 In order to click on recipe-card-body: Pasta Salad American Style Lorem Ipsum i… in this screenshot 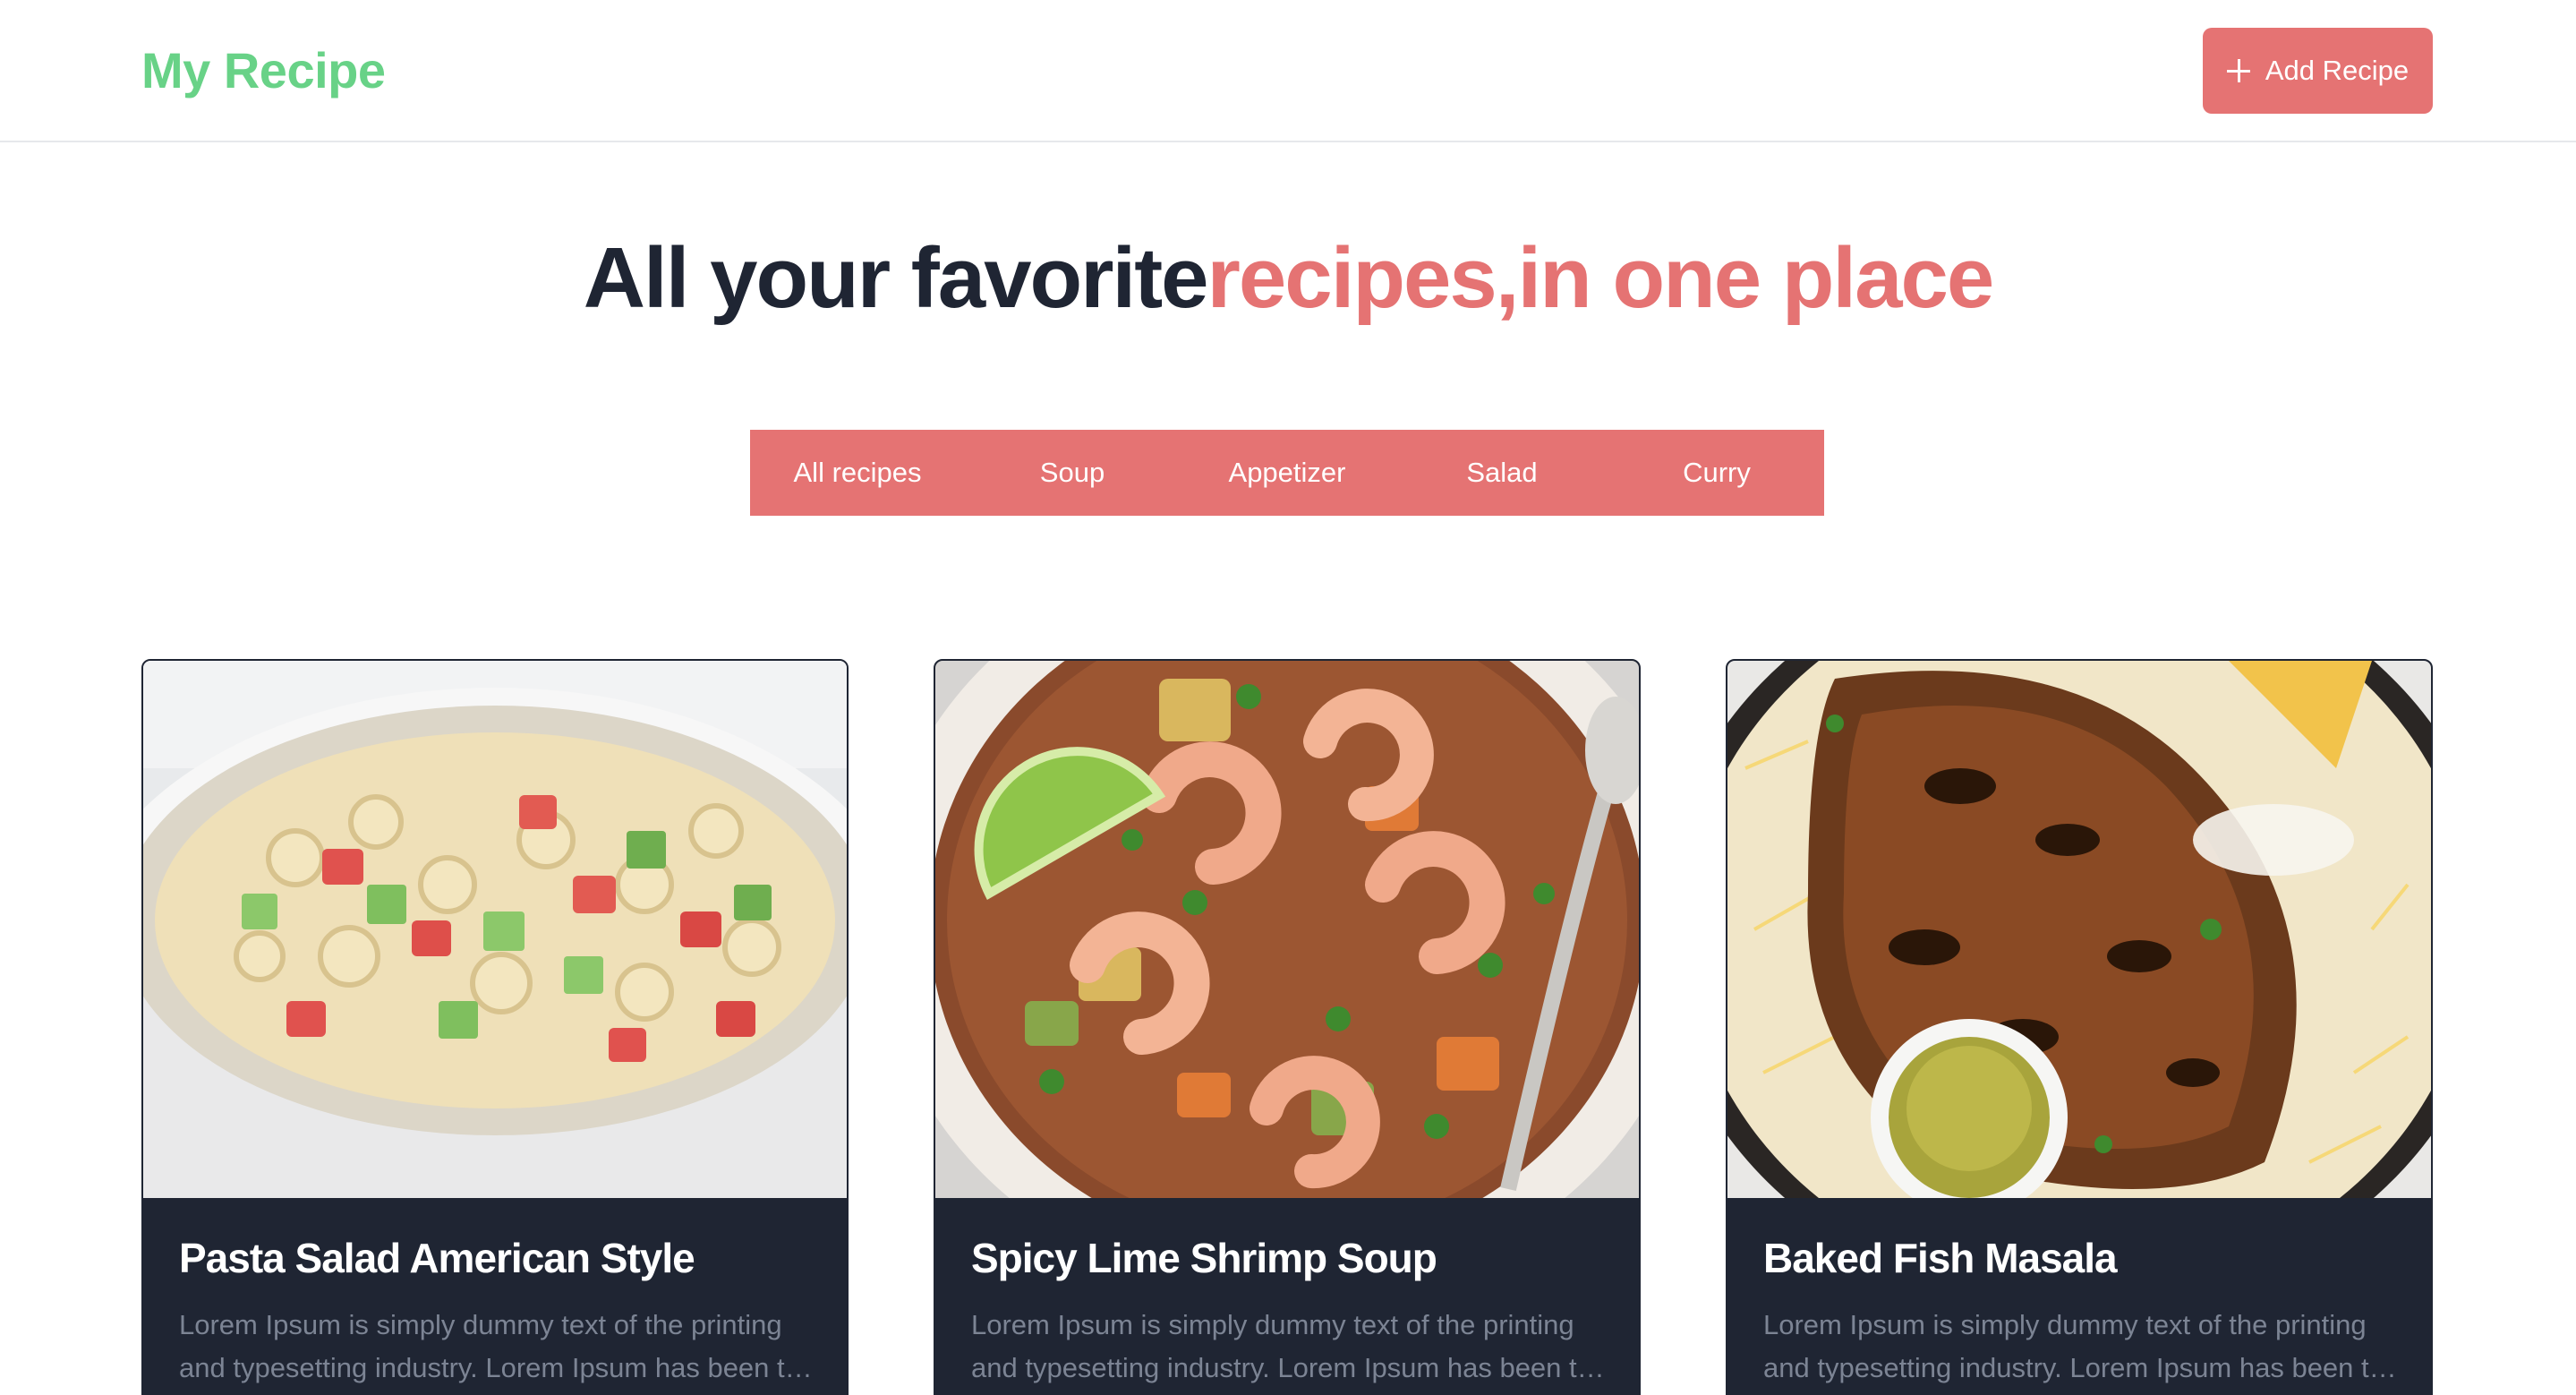, I will do `click(495, 1296)`.